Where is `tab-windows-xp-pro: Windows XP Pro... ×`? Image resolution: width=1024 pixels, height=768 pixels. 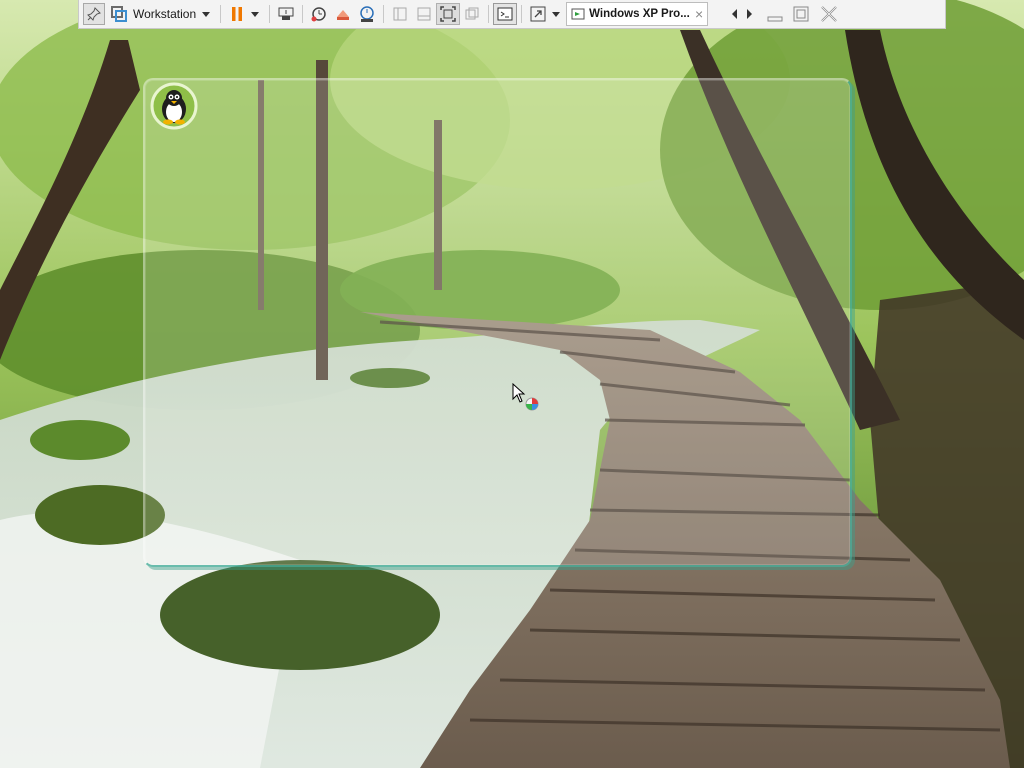
tab-windows-xp-pro: Windows XP Pro... × is located at coordinates (637, 14).